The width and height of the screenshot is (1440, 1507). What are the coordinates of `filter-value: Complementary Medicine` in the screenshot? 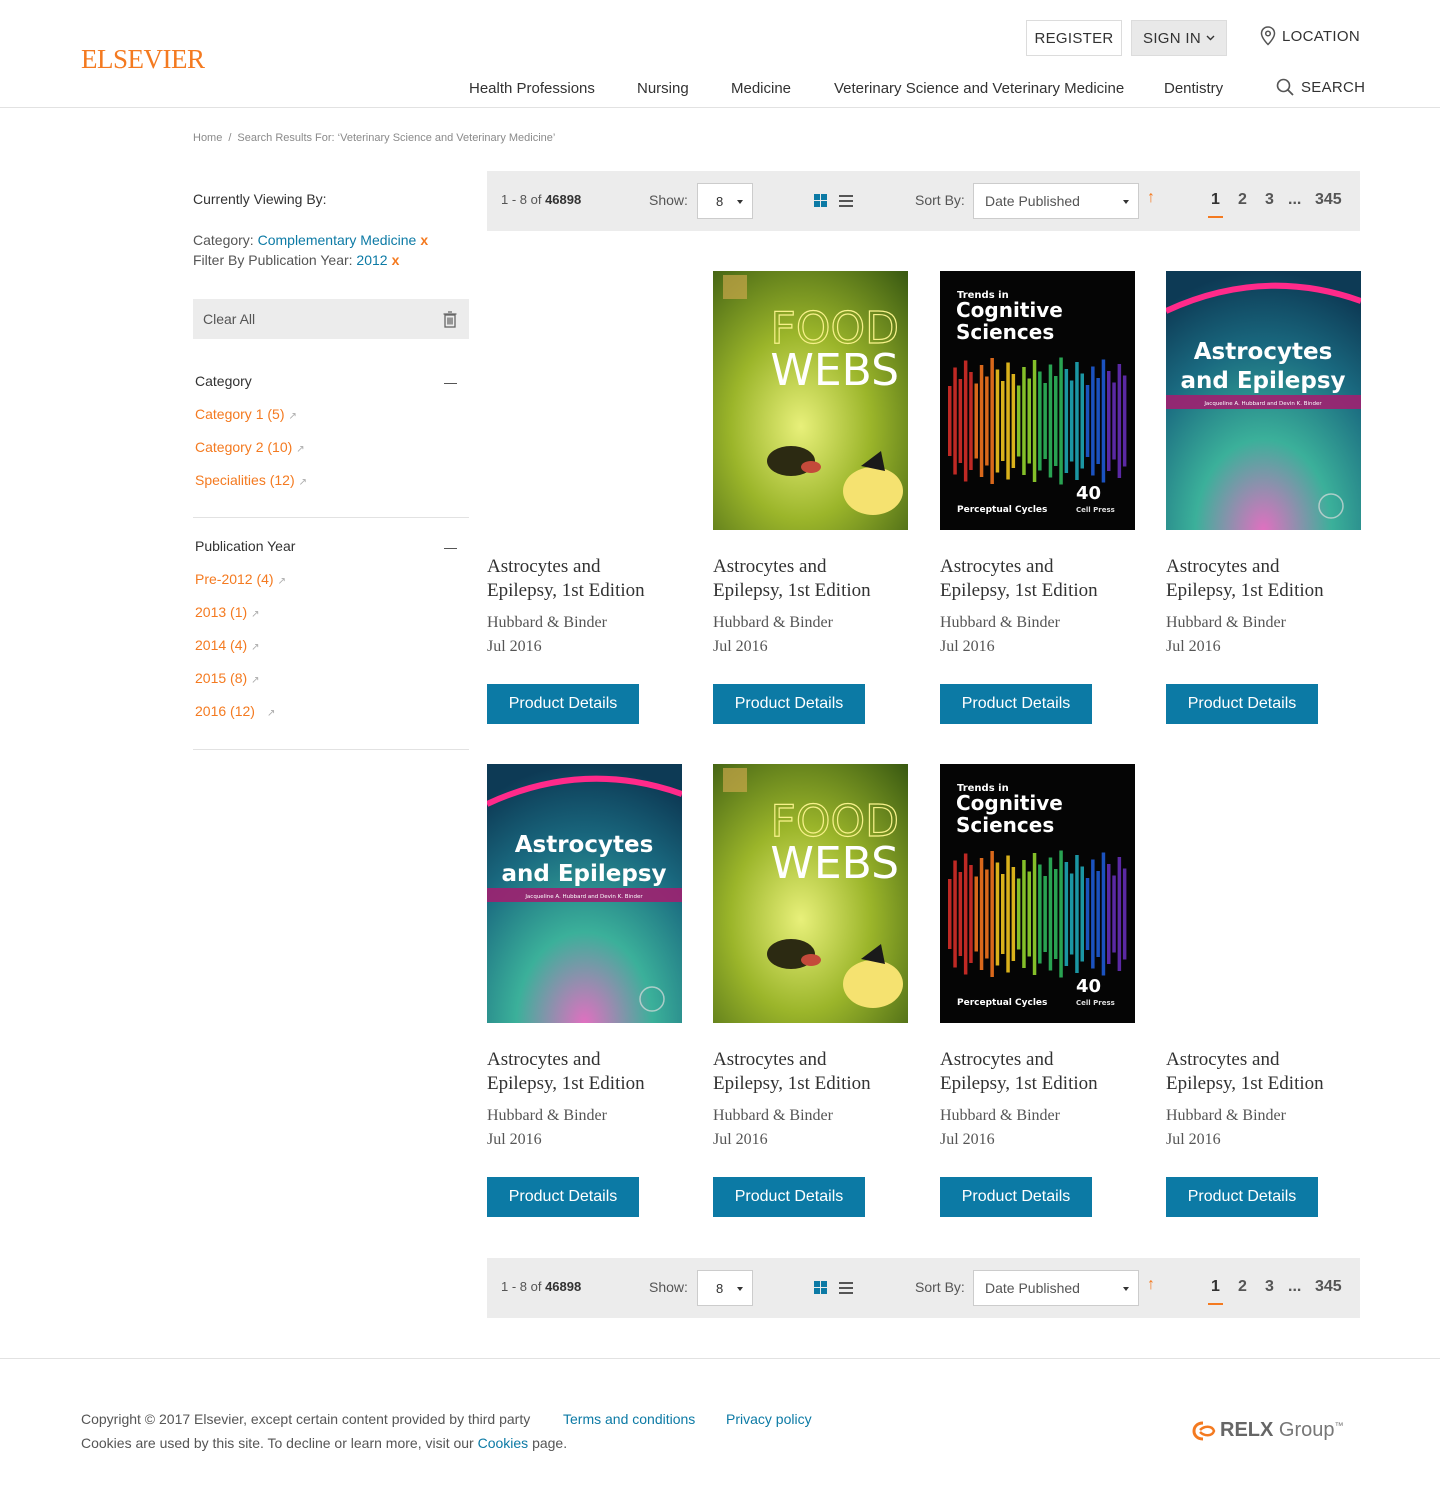 It's located at (337, 240).